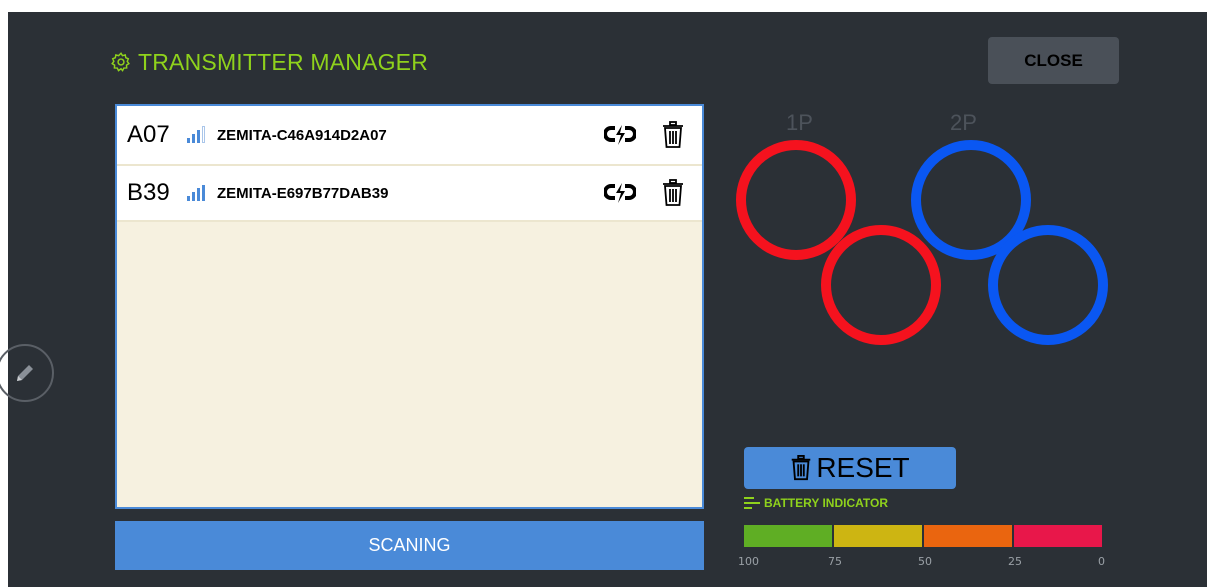  I want to click on transmitter-ring-indicators, so click(922, 242).